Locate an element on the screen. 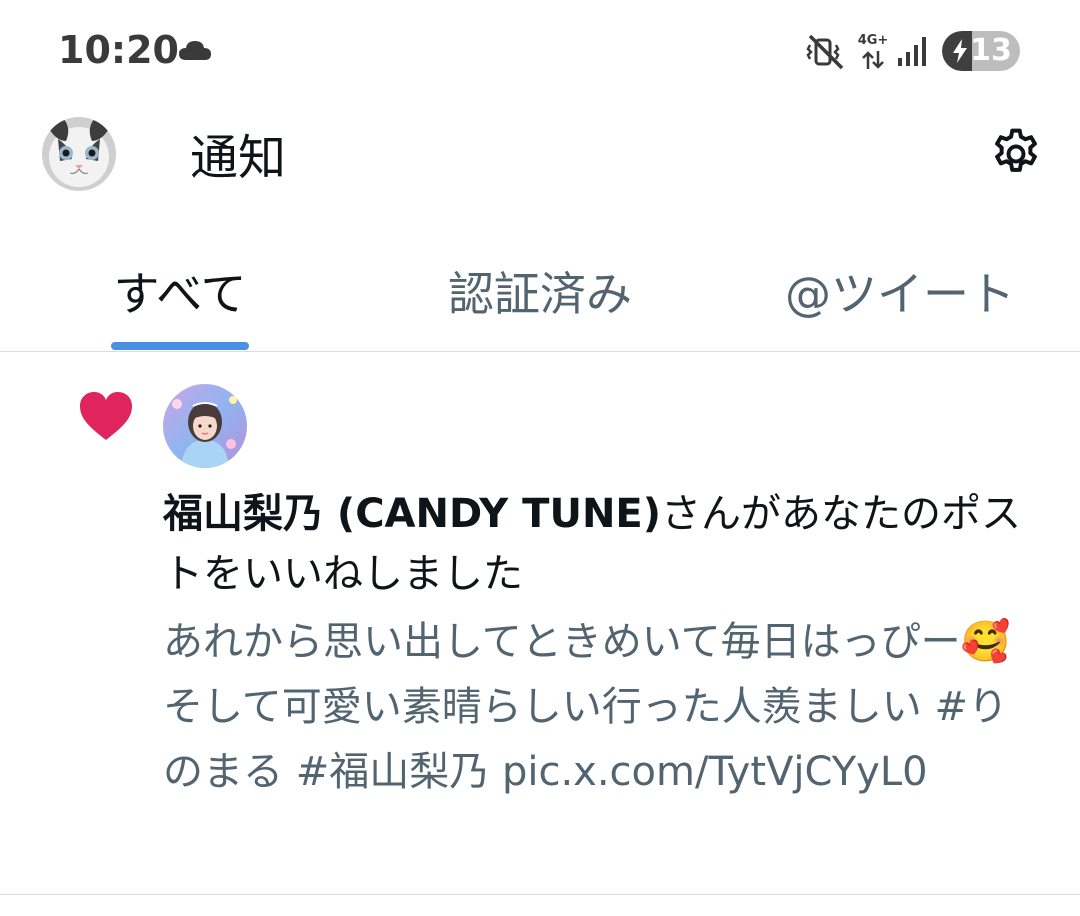 The height and width of the screenshot is (916, 1080). notification-user-name: 福山梨乃 (CANDY TUNE) is located at coordinates (412, 514).